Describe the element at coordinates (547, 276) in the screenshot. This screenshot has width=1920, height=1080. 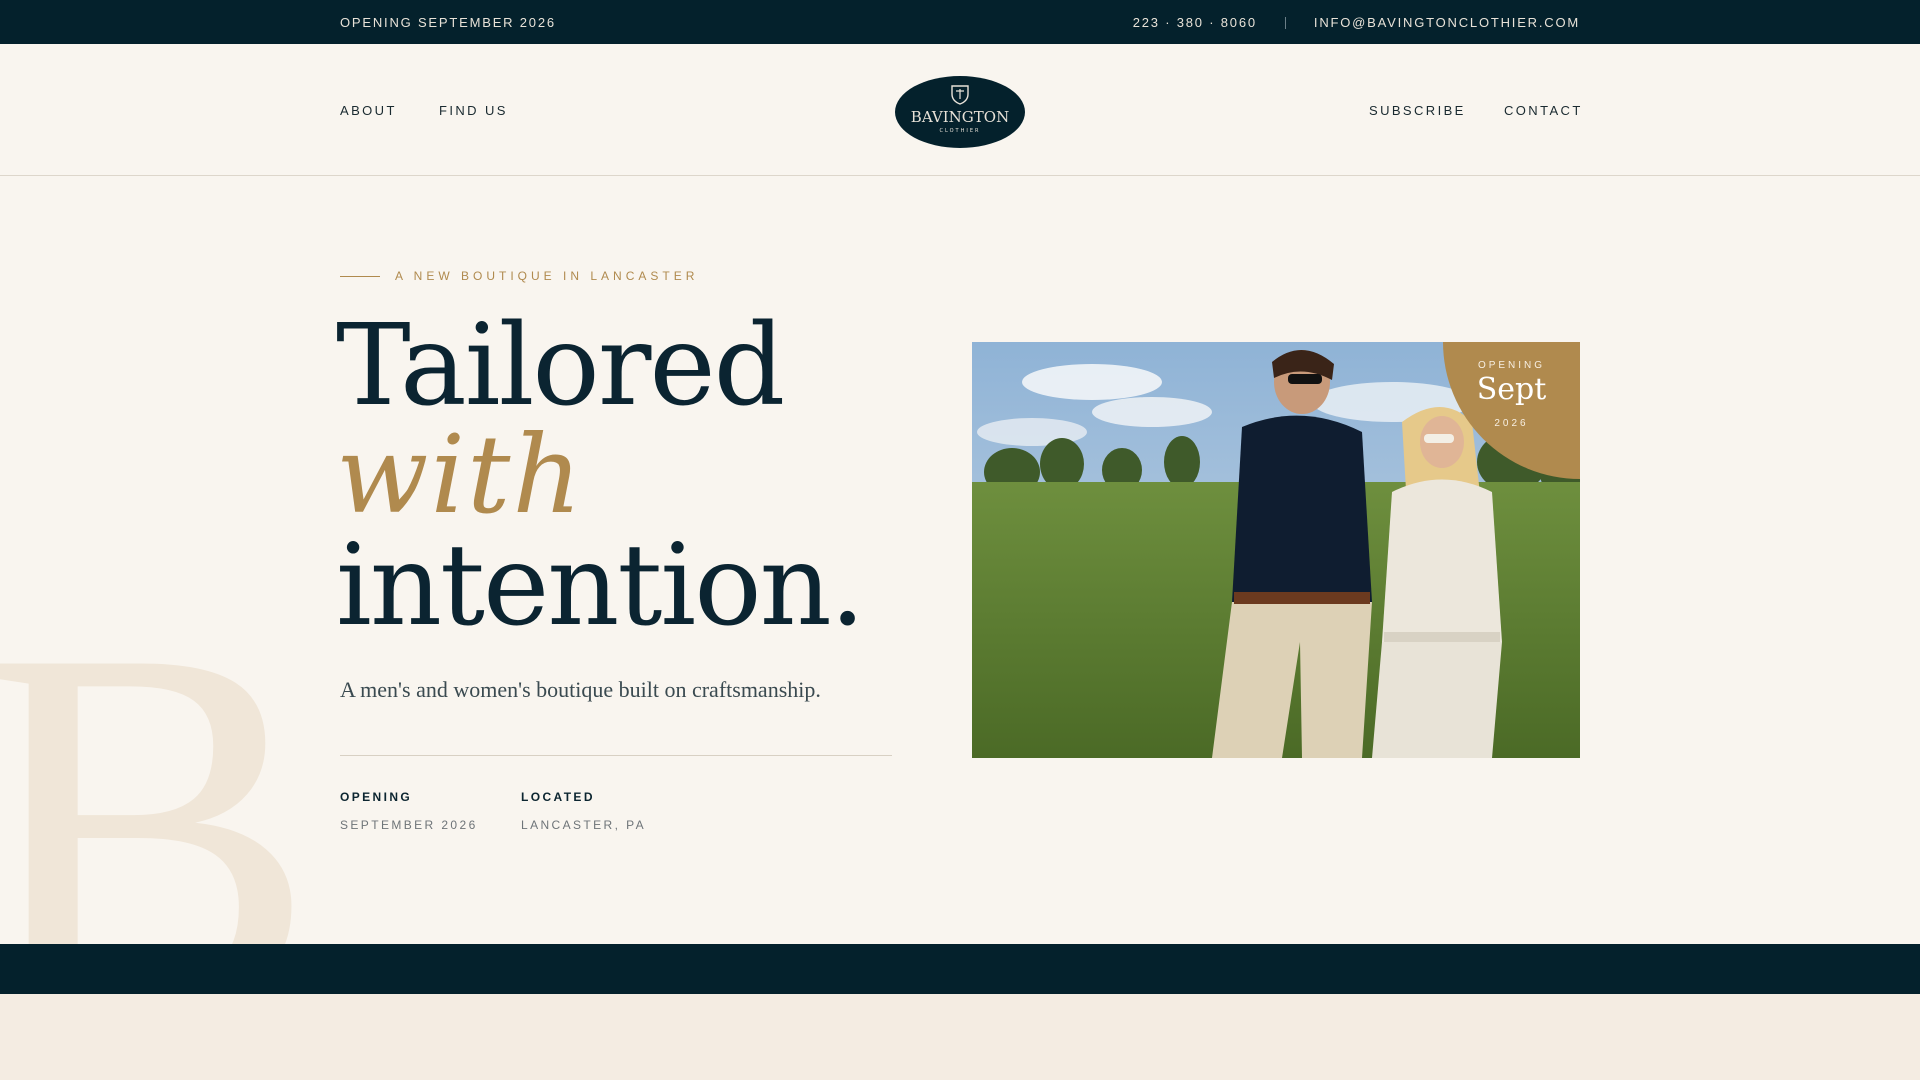
I see `eyebrow-text: A NEW BOUTIQUE IN LANCASTER` at that location.